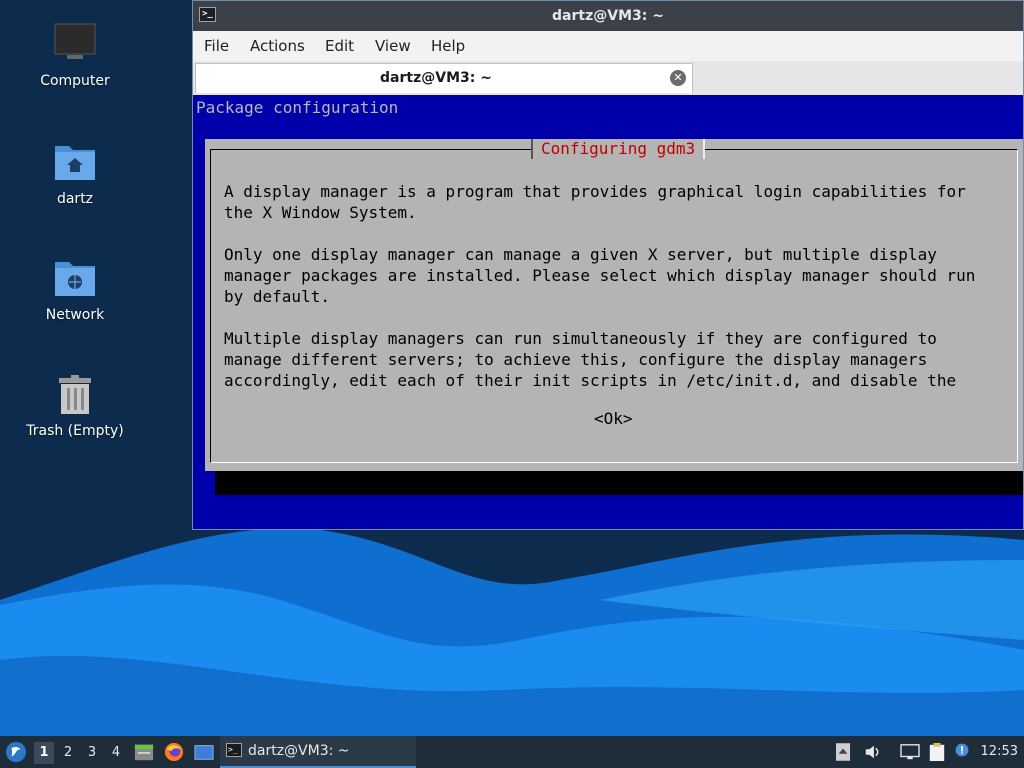  I want to click on ok-button: <Ok>, so click(613, 418).